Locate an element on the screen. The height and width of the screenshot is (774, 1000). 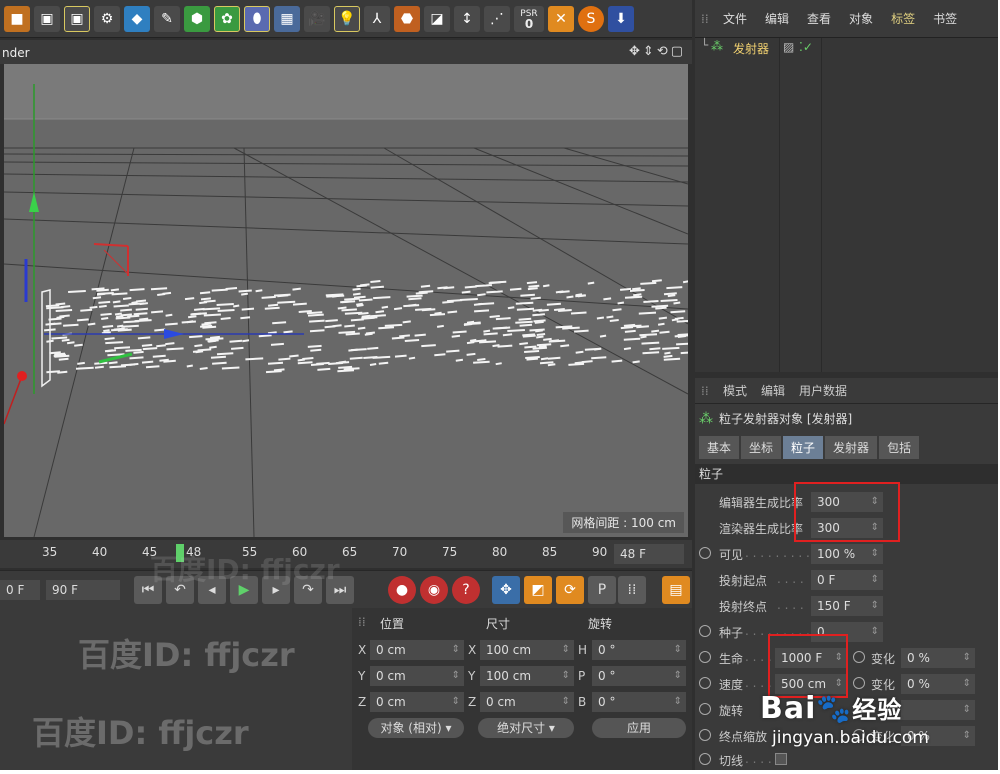
prop-label: 投射起点 is located at coordinates (743, 581).